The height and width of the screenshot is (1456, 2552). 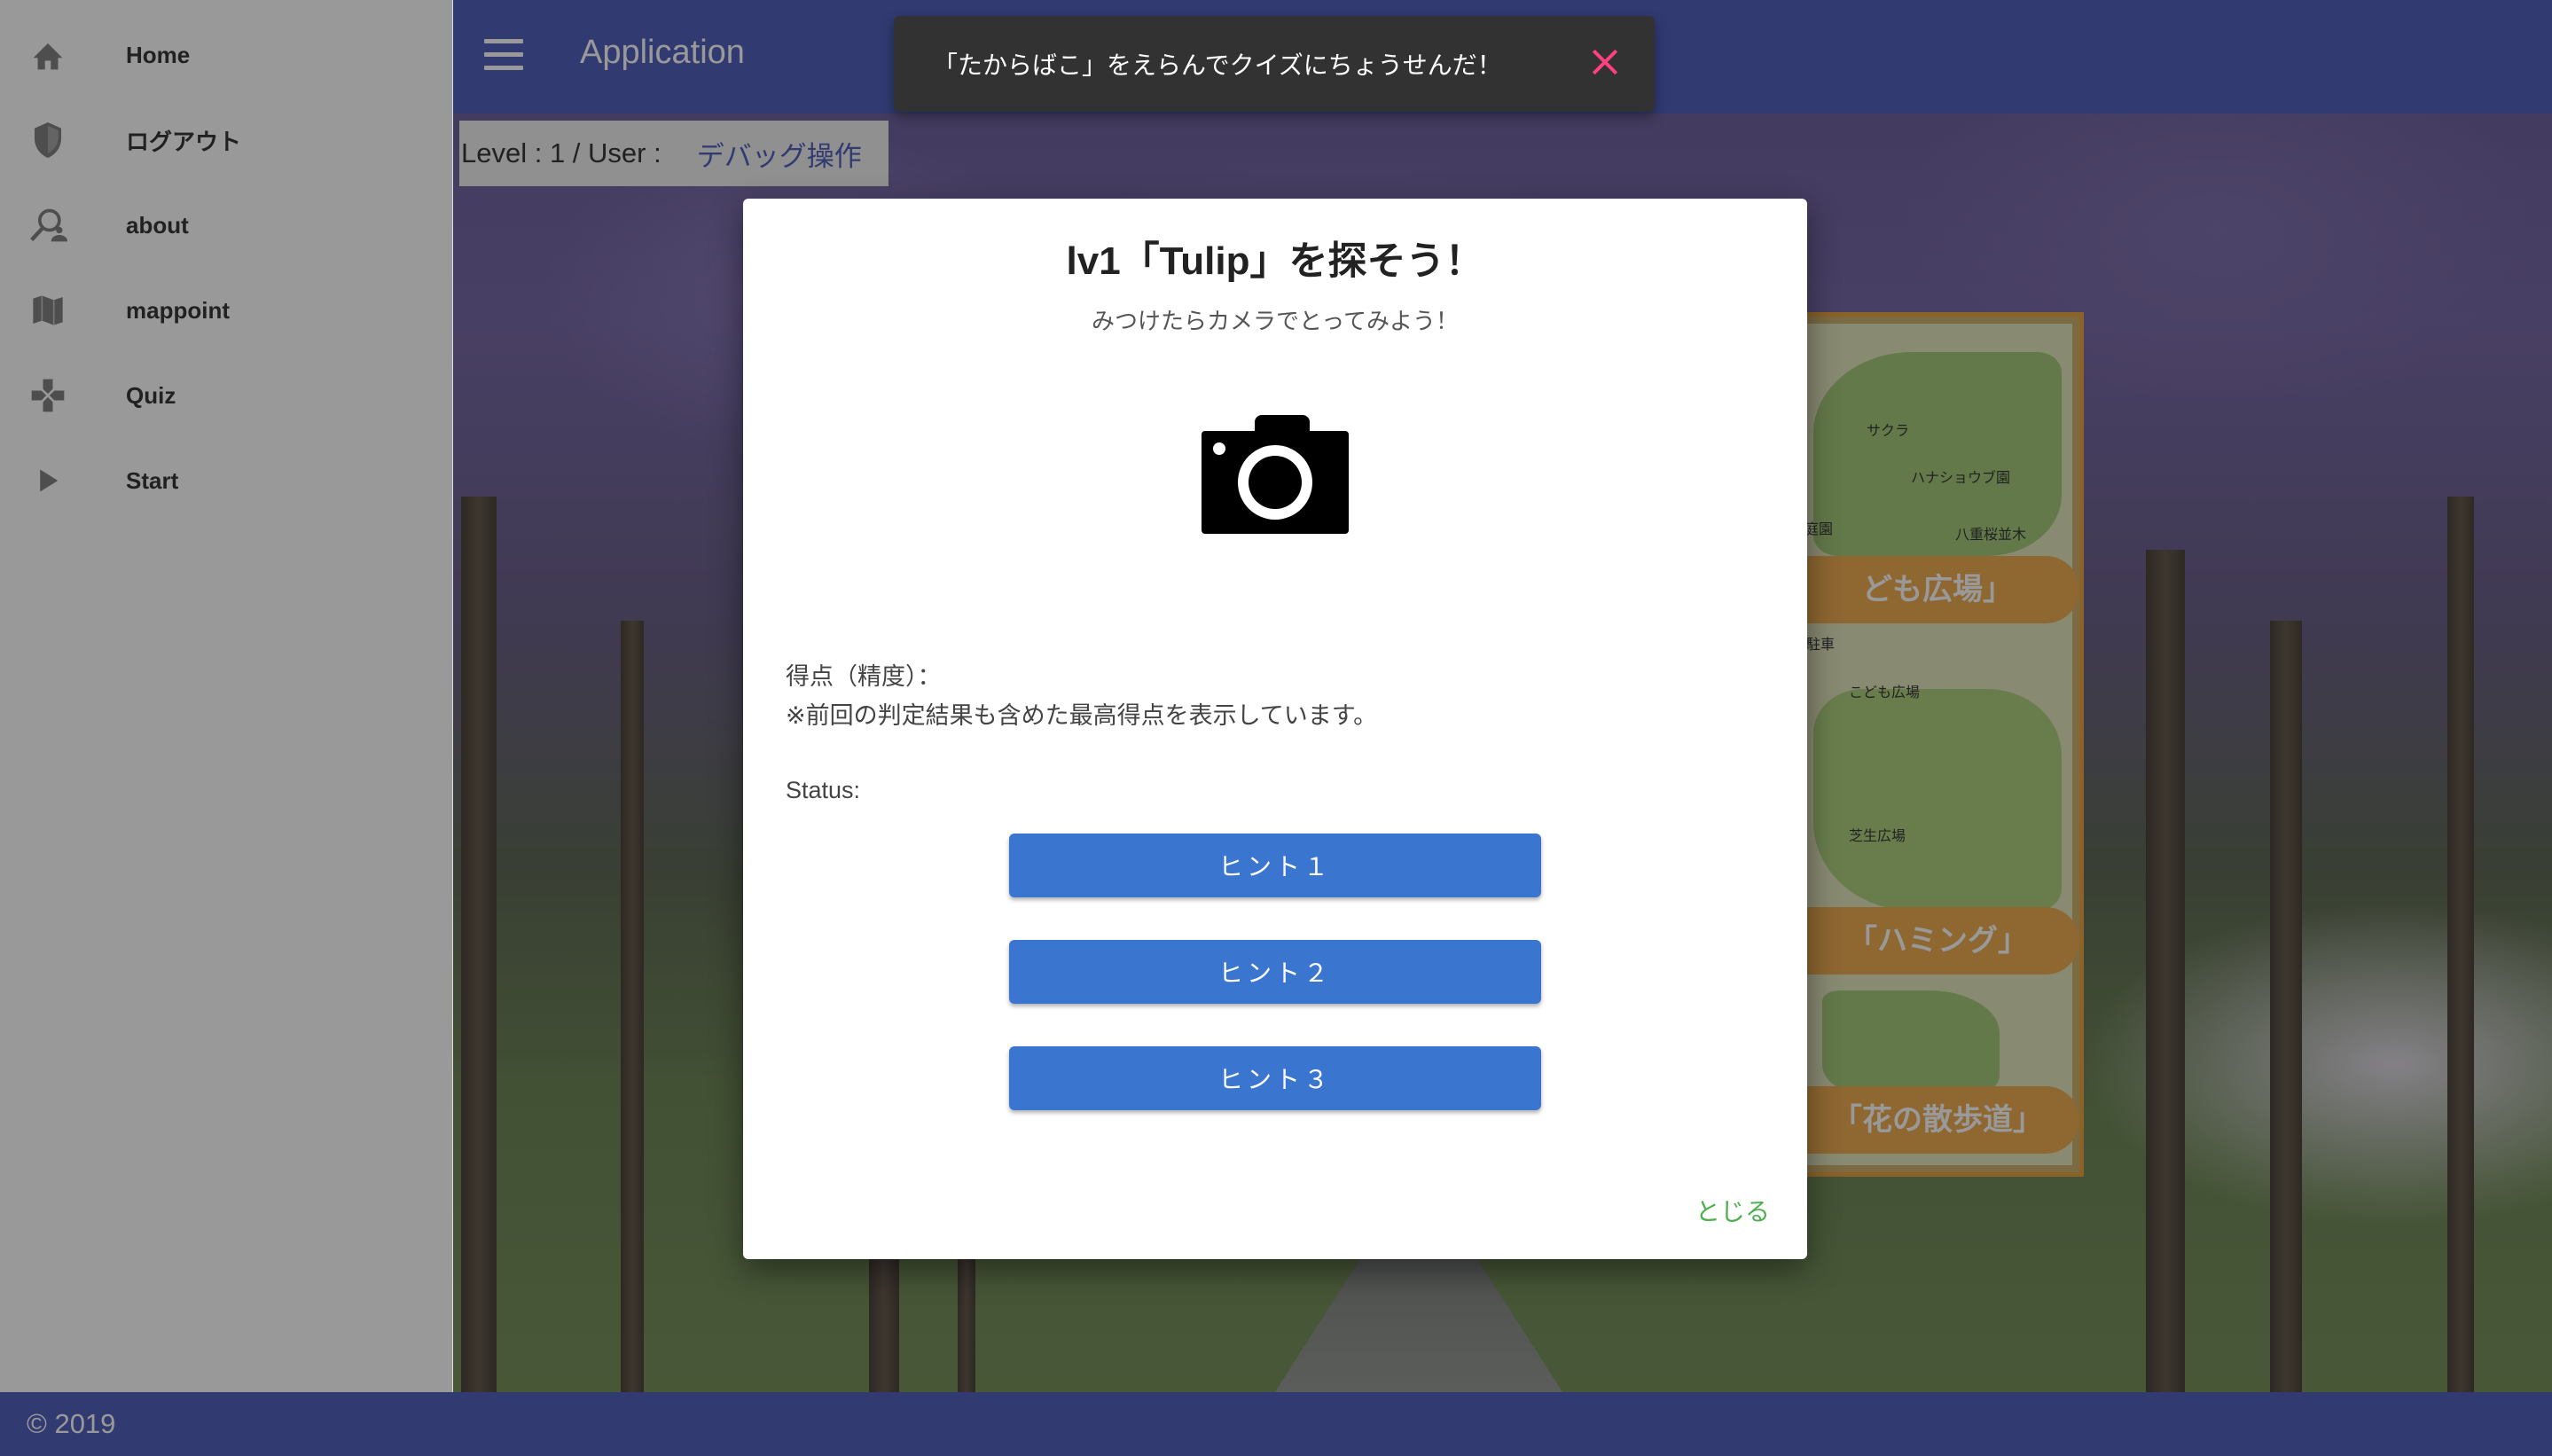 What do you see at coordinates (1275, 1078) in the screenshot?
I see `hint-3-button: ヒント３` at bounding box center [1275, 1078].